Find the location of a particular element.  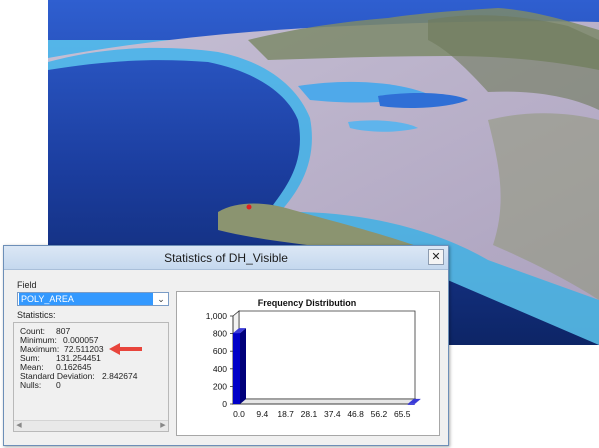

close-button: ✕ is located at coordinates (436, 257).